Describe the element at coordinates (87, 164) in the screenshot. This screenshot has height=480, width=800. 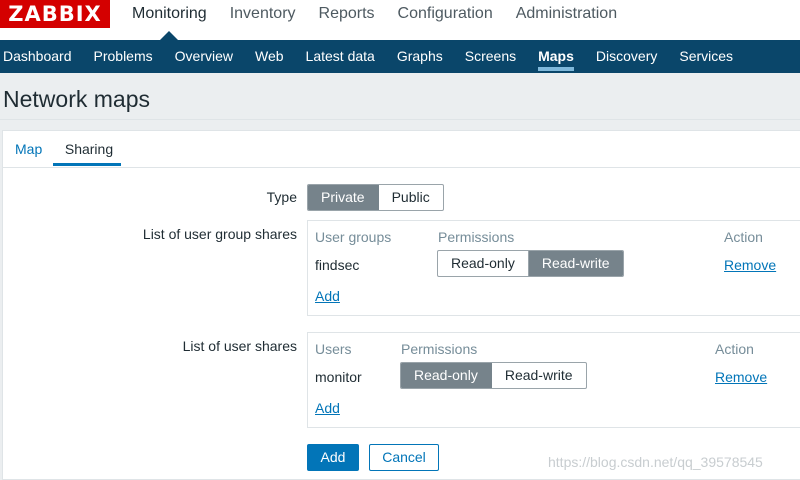
I see `active-tab-indicator` at that location.